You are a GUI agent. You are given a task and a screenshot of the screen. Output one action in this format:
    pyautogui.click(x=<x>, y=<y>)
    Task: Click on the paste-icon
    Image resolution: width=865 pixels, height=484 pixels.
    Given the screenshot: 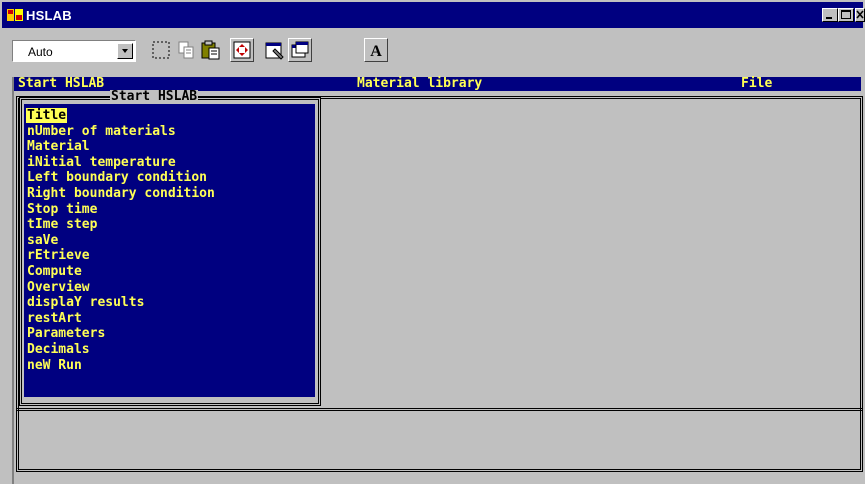 What is the action you would take?
    pyautogui.click(x=210, y=50)
    